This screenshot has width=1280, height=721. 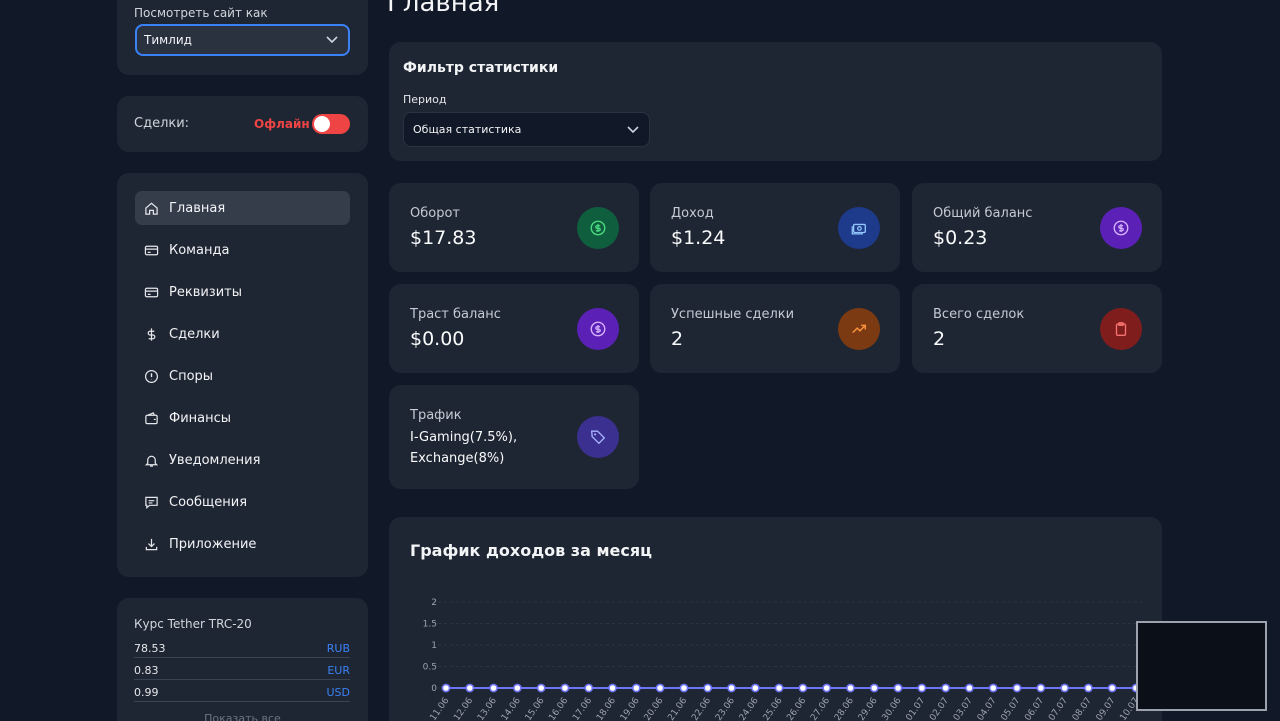 What do you see at coordinates (215, 460) in the screenshot?
I see `sidebar-item-label: Уведомления` at bounding box center [215, 460].